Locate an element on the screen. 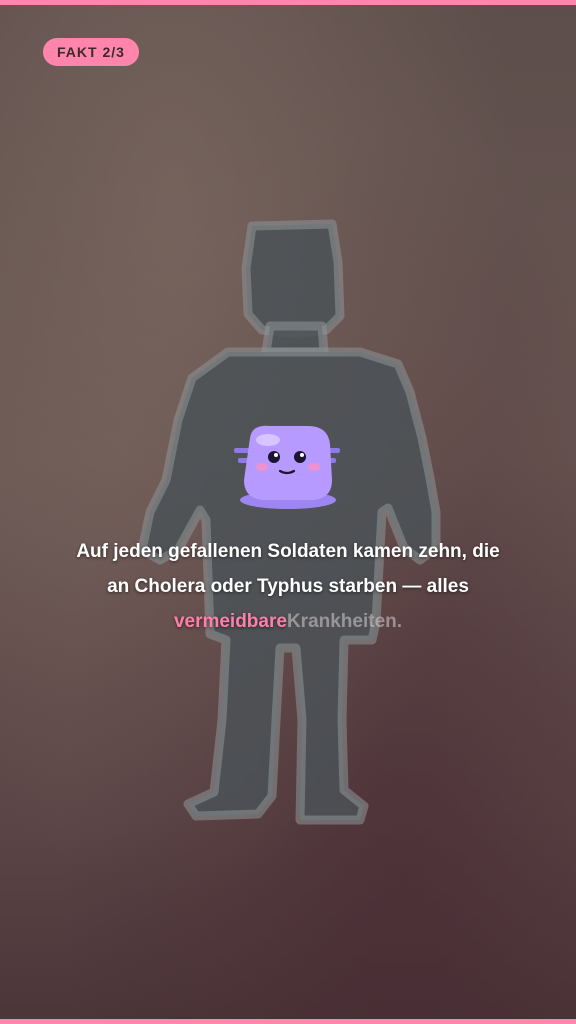 This screenshot has width=576, height=1024. caption-faded-word: Krankheiten. is located at coordinates (344, 621).